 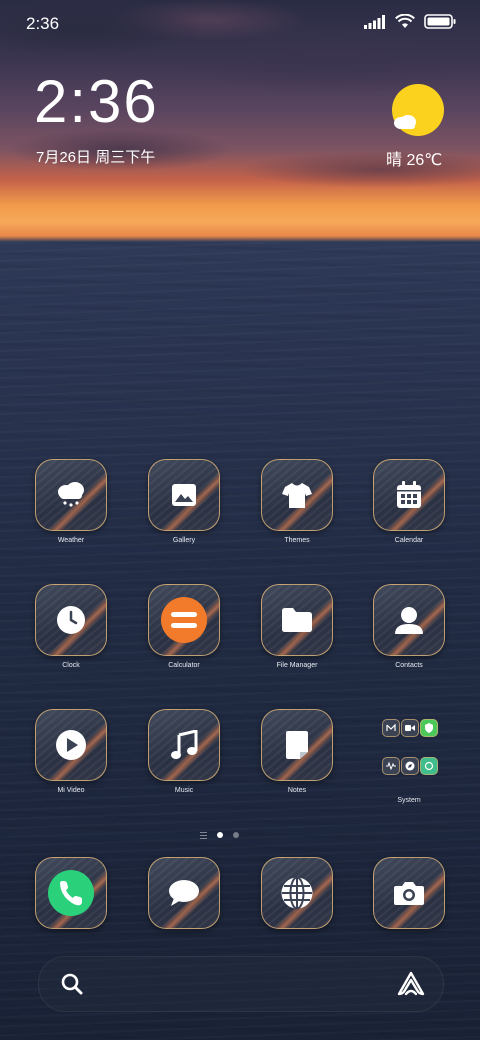 What do you see at coordinates (72, 984) in the screenshot?
I see `search-icon` at bounding box center [72, 984].